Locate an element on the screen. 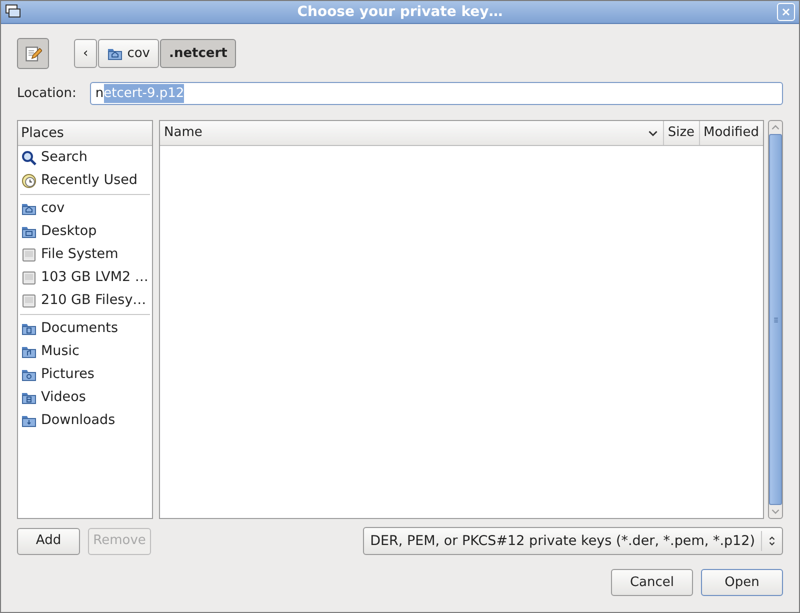 The width and height of the screenshot is (800, 613). scrollbar is located at coordinates (775, 319).